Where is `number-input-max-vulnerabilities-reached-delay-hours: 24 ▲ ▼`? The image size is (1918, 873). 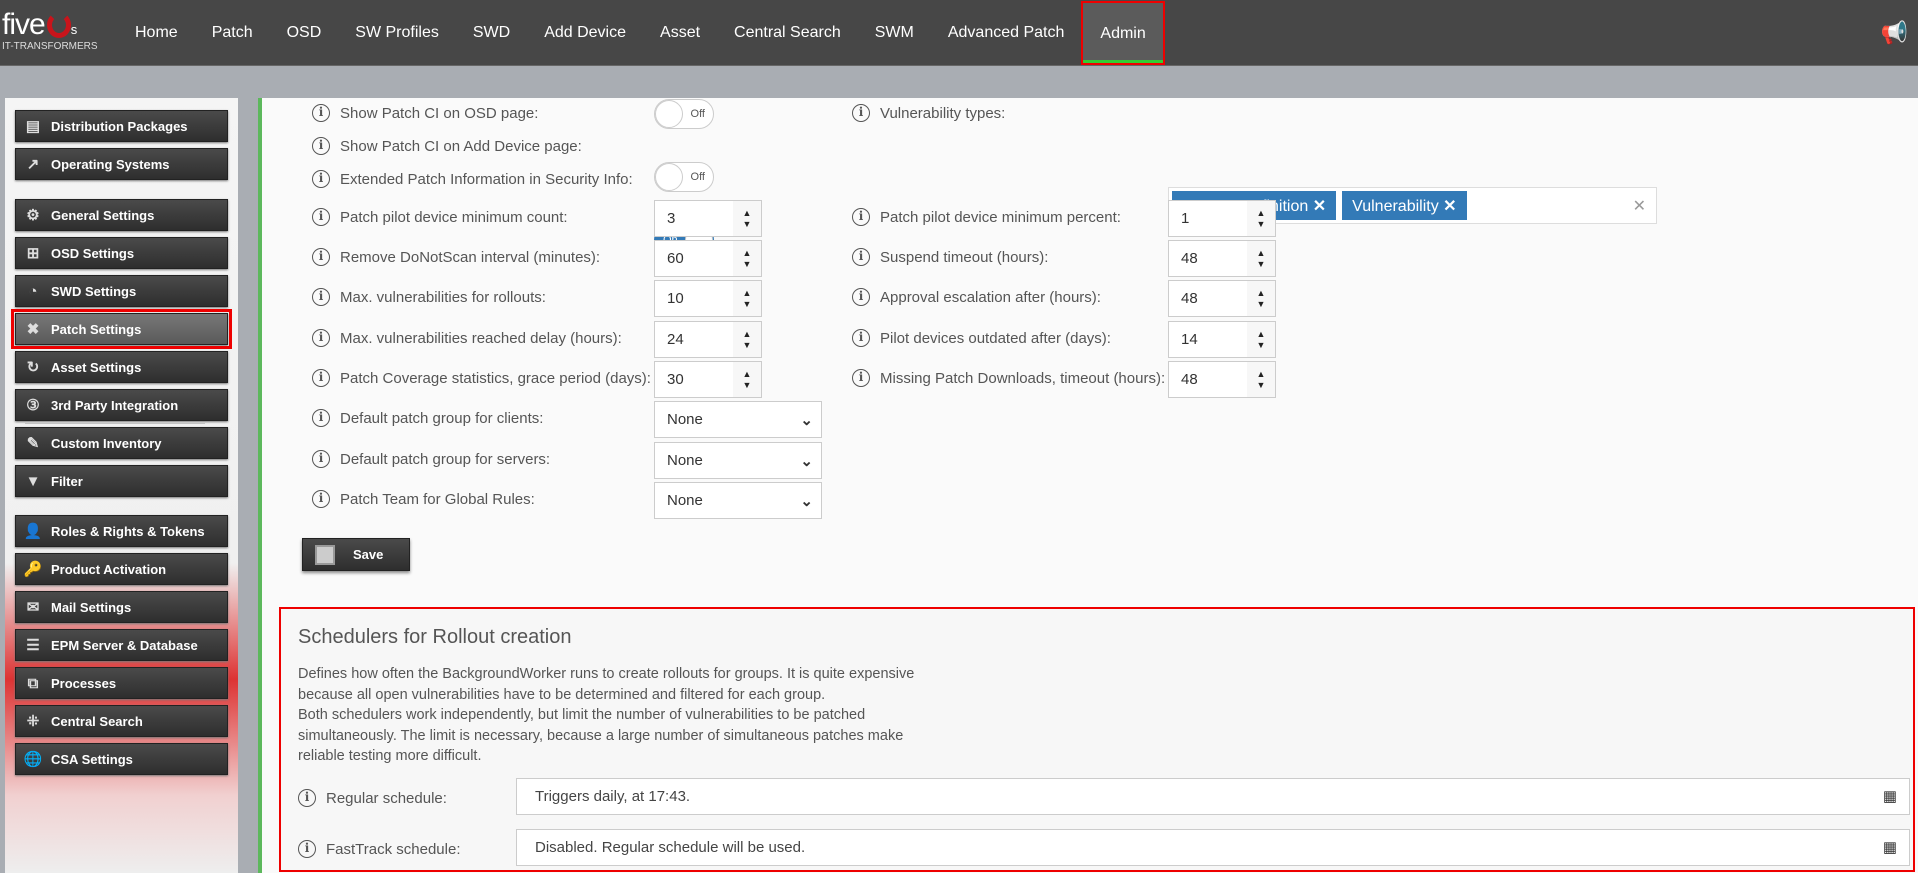 number-input-max-vulnerabilities-reached-delay-hours: 24 ▲ ▼ is located at coordinates (708, 339).